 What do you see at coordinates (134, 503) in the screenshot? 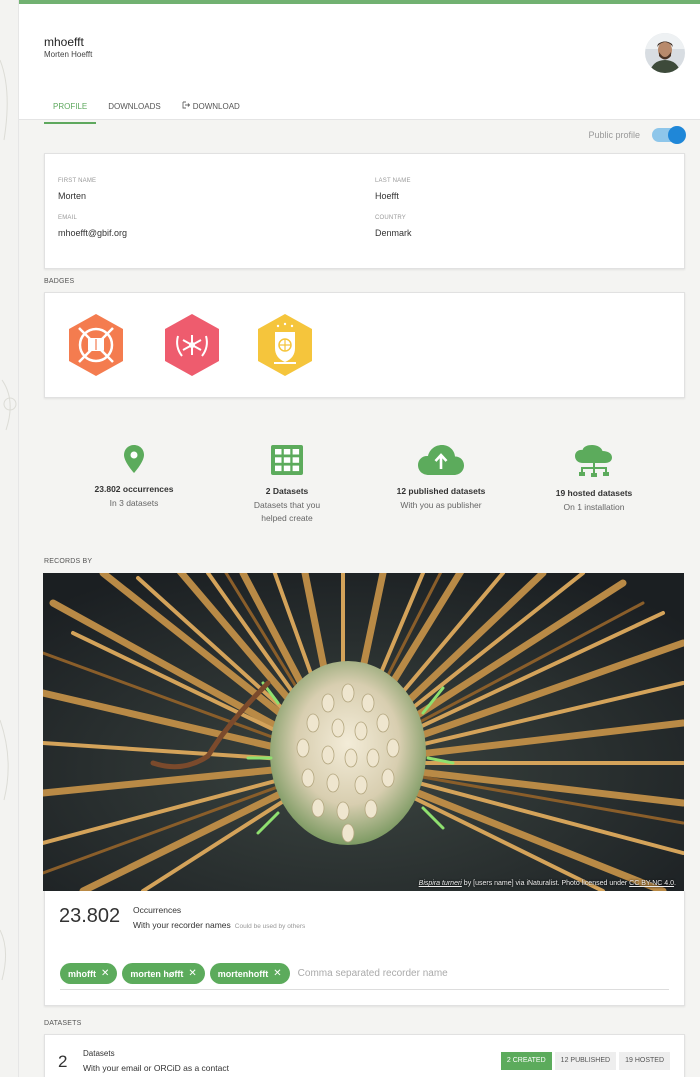
I see `stat-occurrences-sub: In 3 datasets` at bounding box center [134, 503].